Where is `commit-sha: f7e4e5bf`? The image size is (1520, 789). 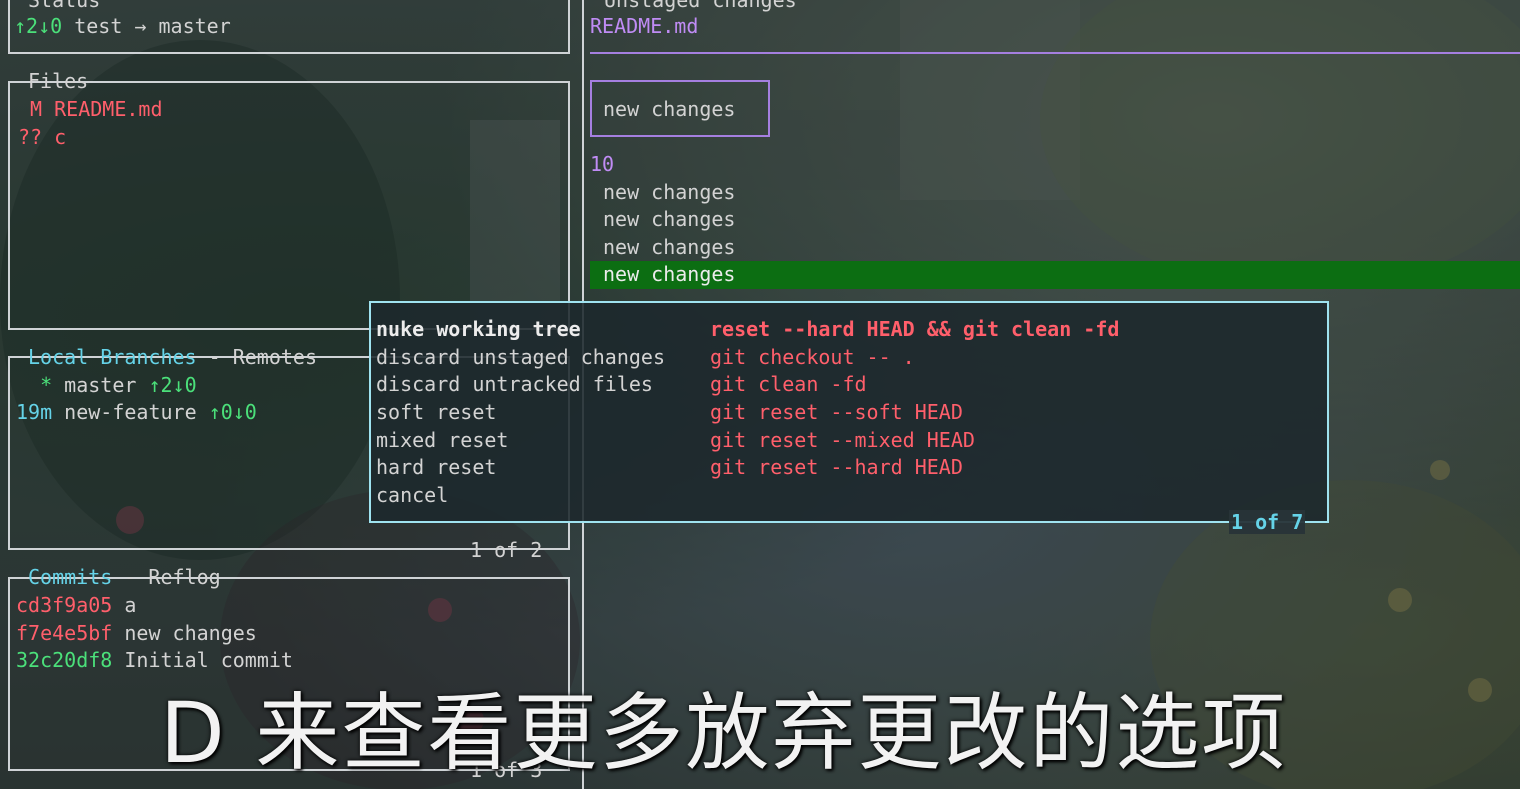 commit-sha: f7e4e5bf is located at coordinates (64, 633).